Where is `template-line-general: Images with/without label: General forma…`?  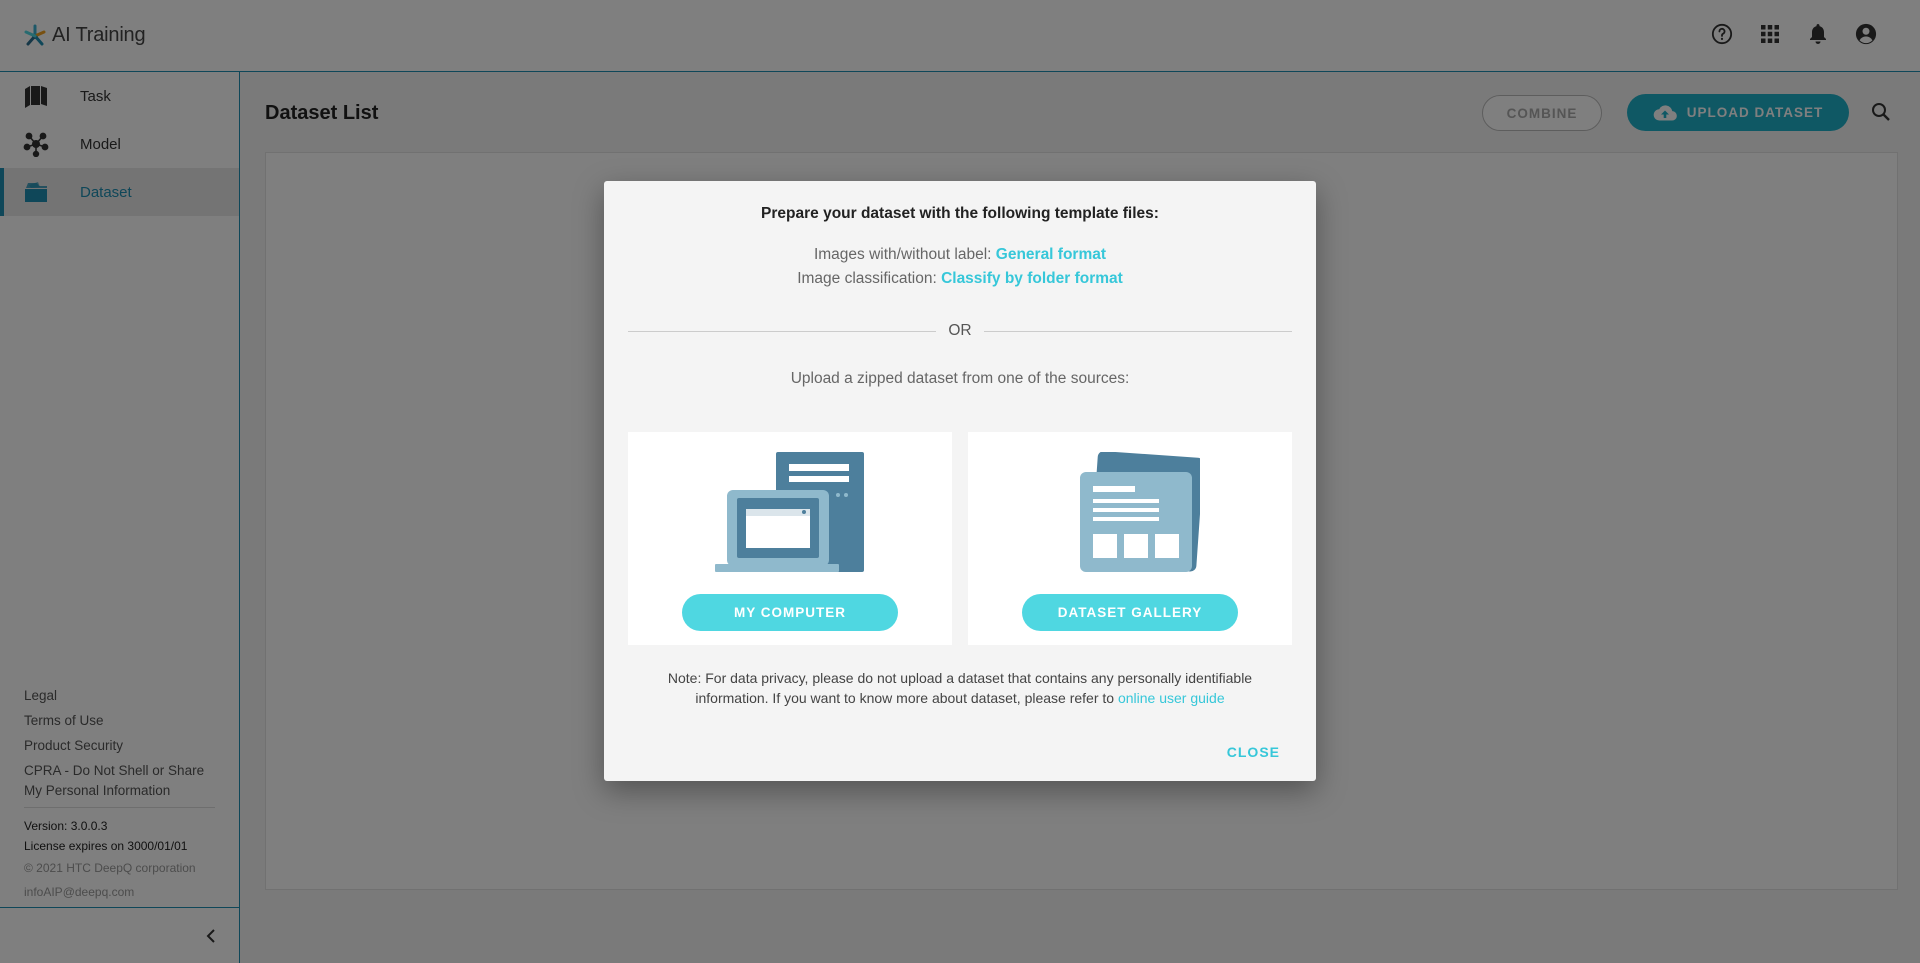 template-line-general: Images with/without label: General forma… is located at coordinates (960, 255).